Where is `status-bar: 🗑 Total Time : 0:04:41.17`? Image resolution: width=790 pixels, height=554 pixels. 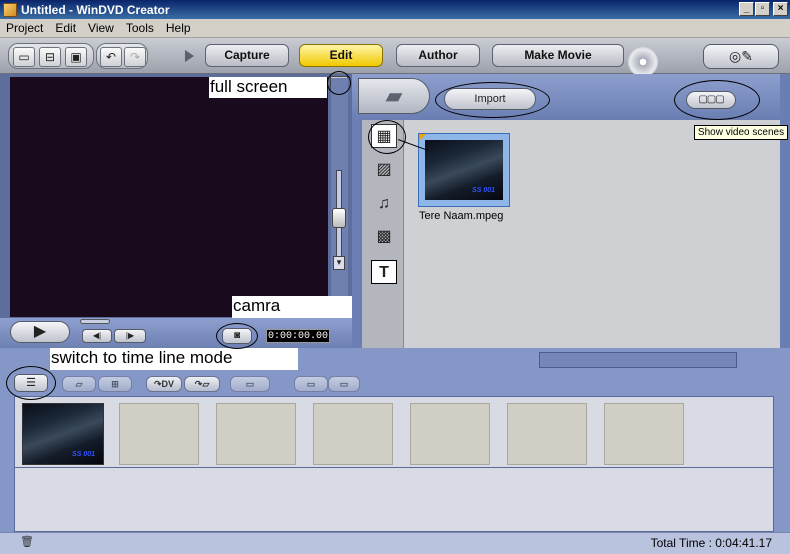 status-bar: 🗑 Total Time : 0:04:41.17 is located at coordinates (395, 543).